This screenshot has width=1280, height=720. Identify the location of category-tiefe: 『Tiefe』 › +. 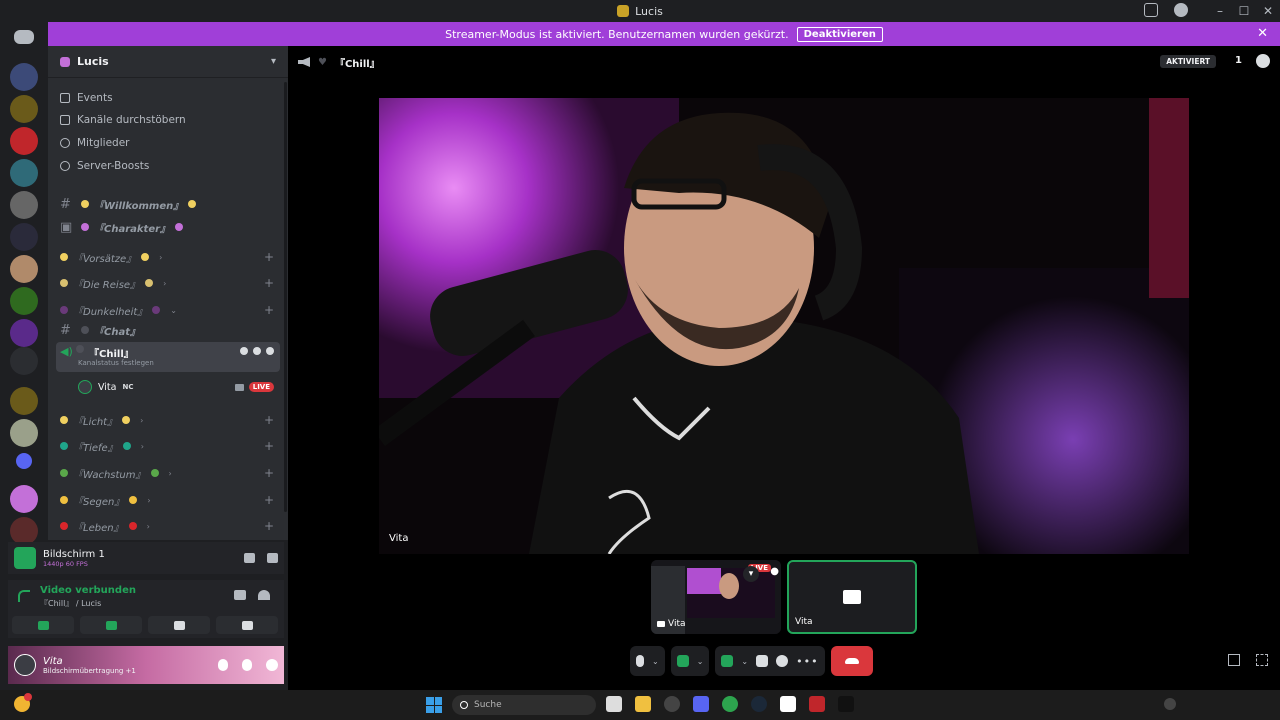
(168, 446).